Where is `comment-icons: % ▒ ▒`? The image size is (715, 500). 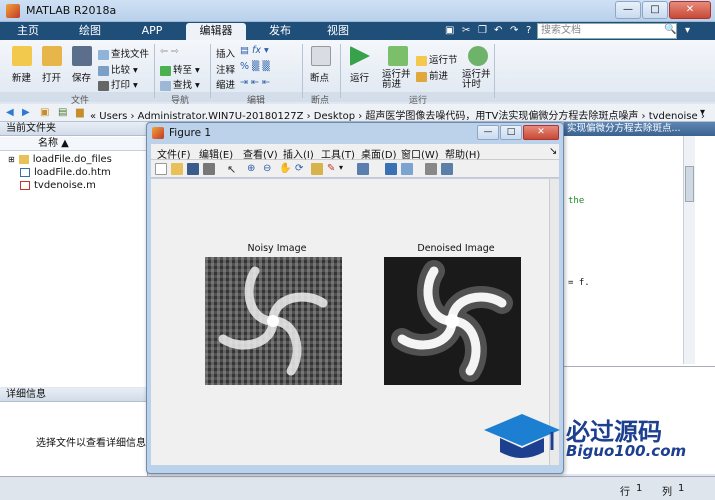
comment-icons: % ▒ ▒ is located at coordinates (255, 66).